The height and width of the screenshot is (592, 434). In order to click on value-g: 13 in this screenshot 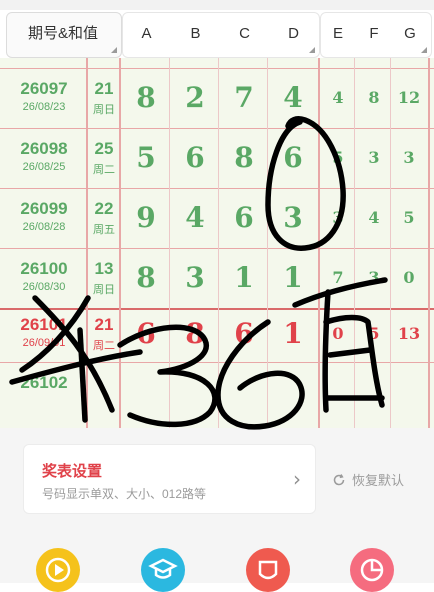, I will do `click(409, 333)`.